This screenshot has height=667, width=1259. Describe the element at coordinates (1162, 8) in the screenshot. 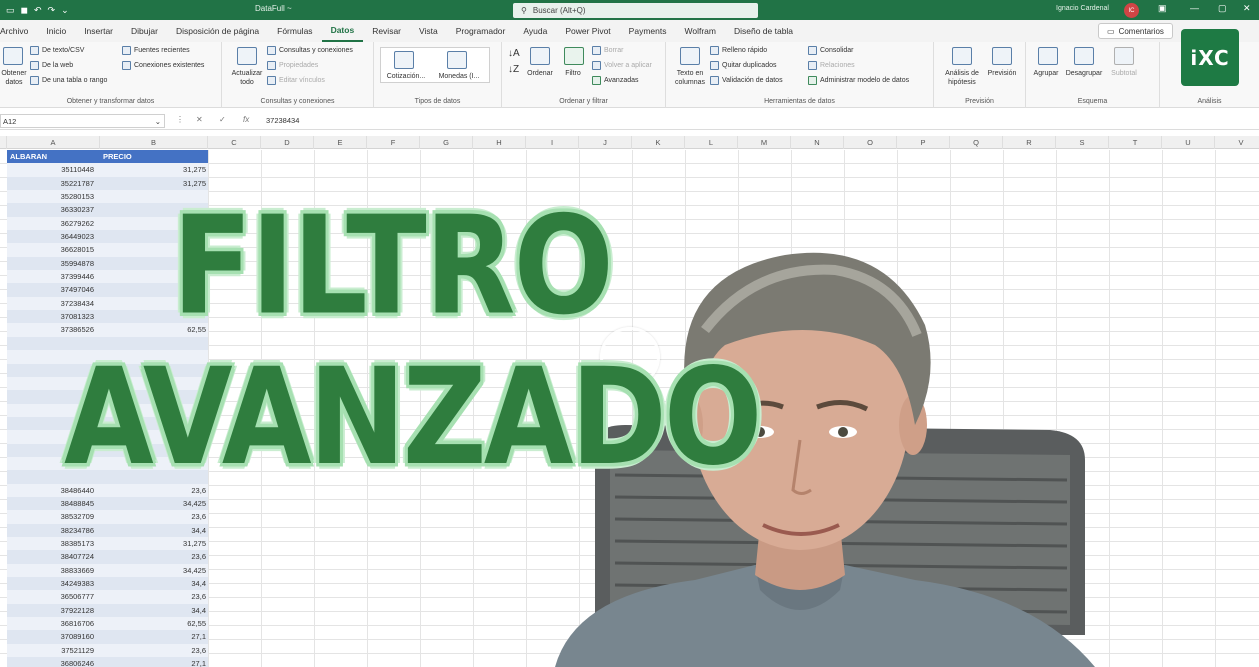

I see `ribbon-display-icon: ▣` at that location.